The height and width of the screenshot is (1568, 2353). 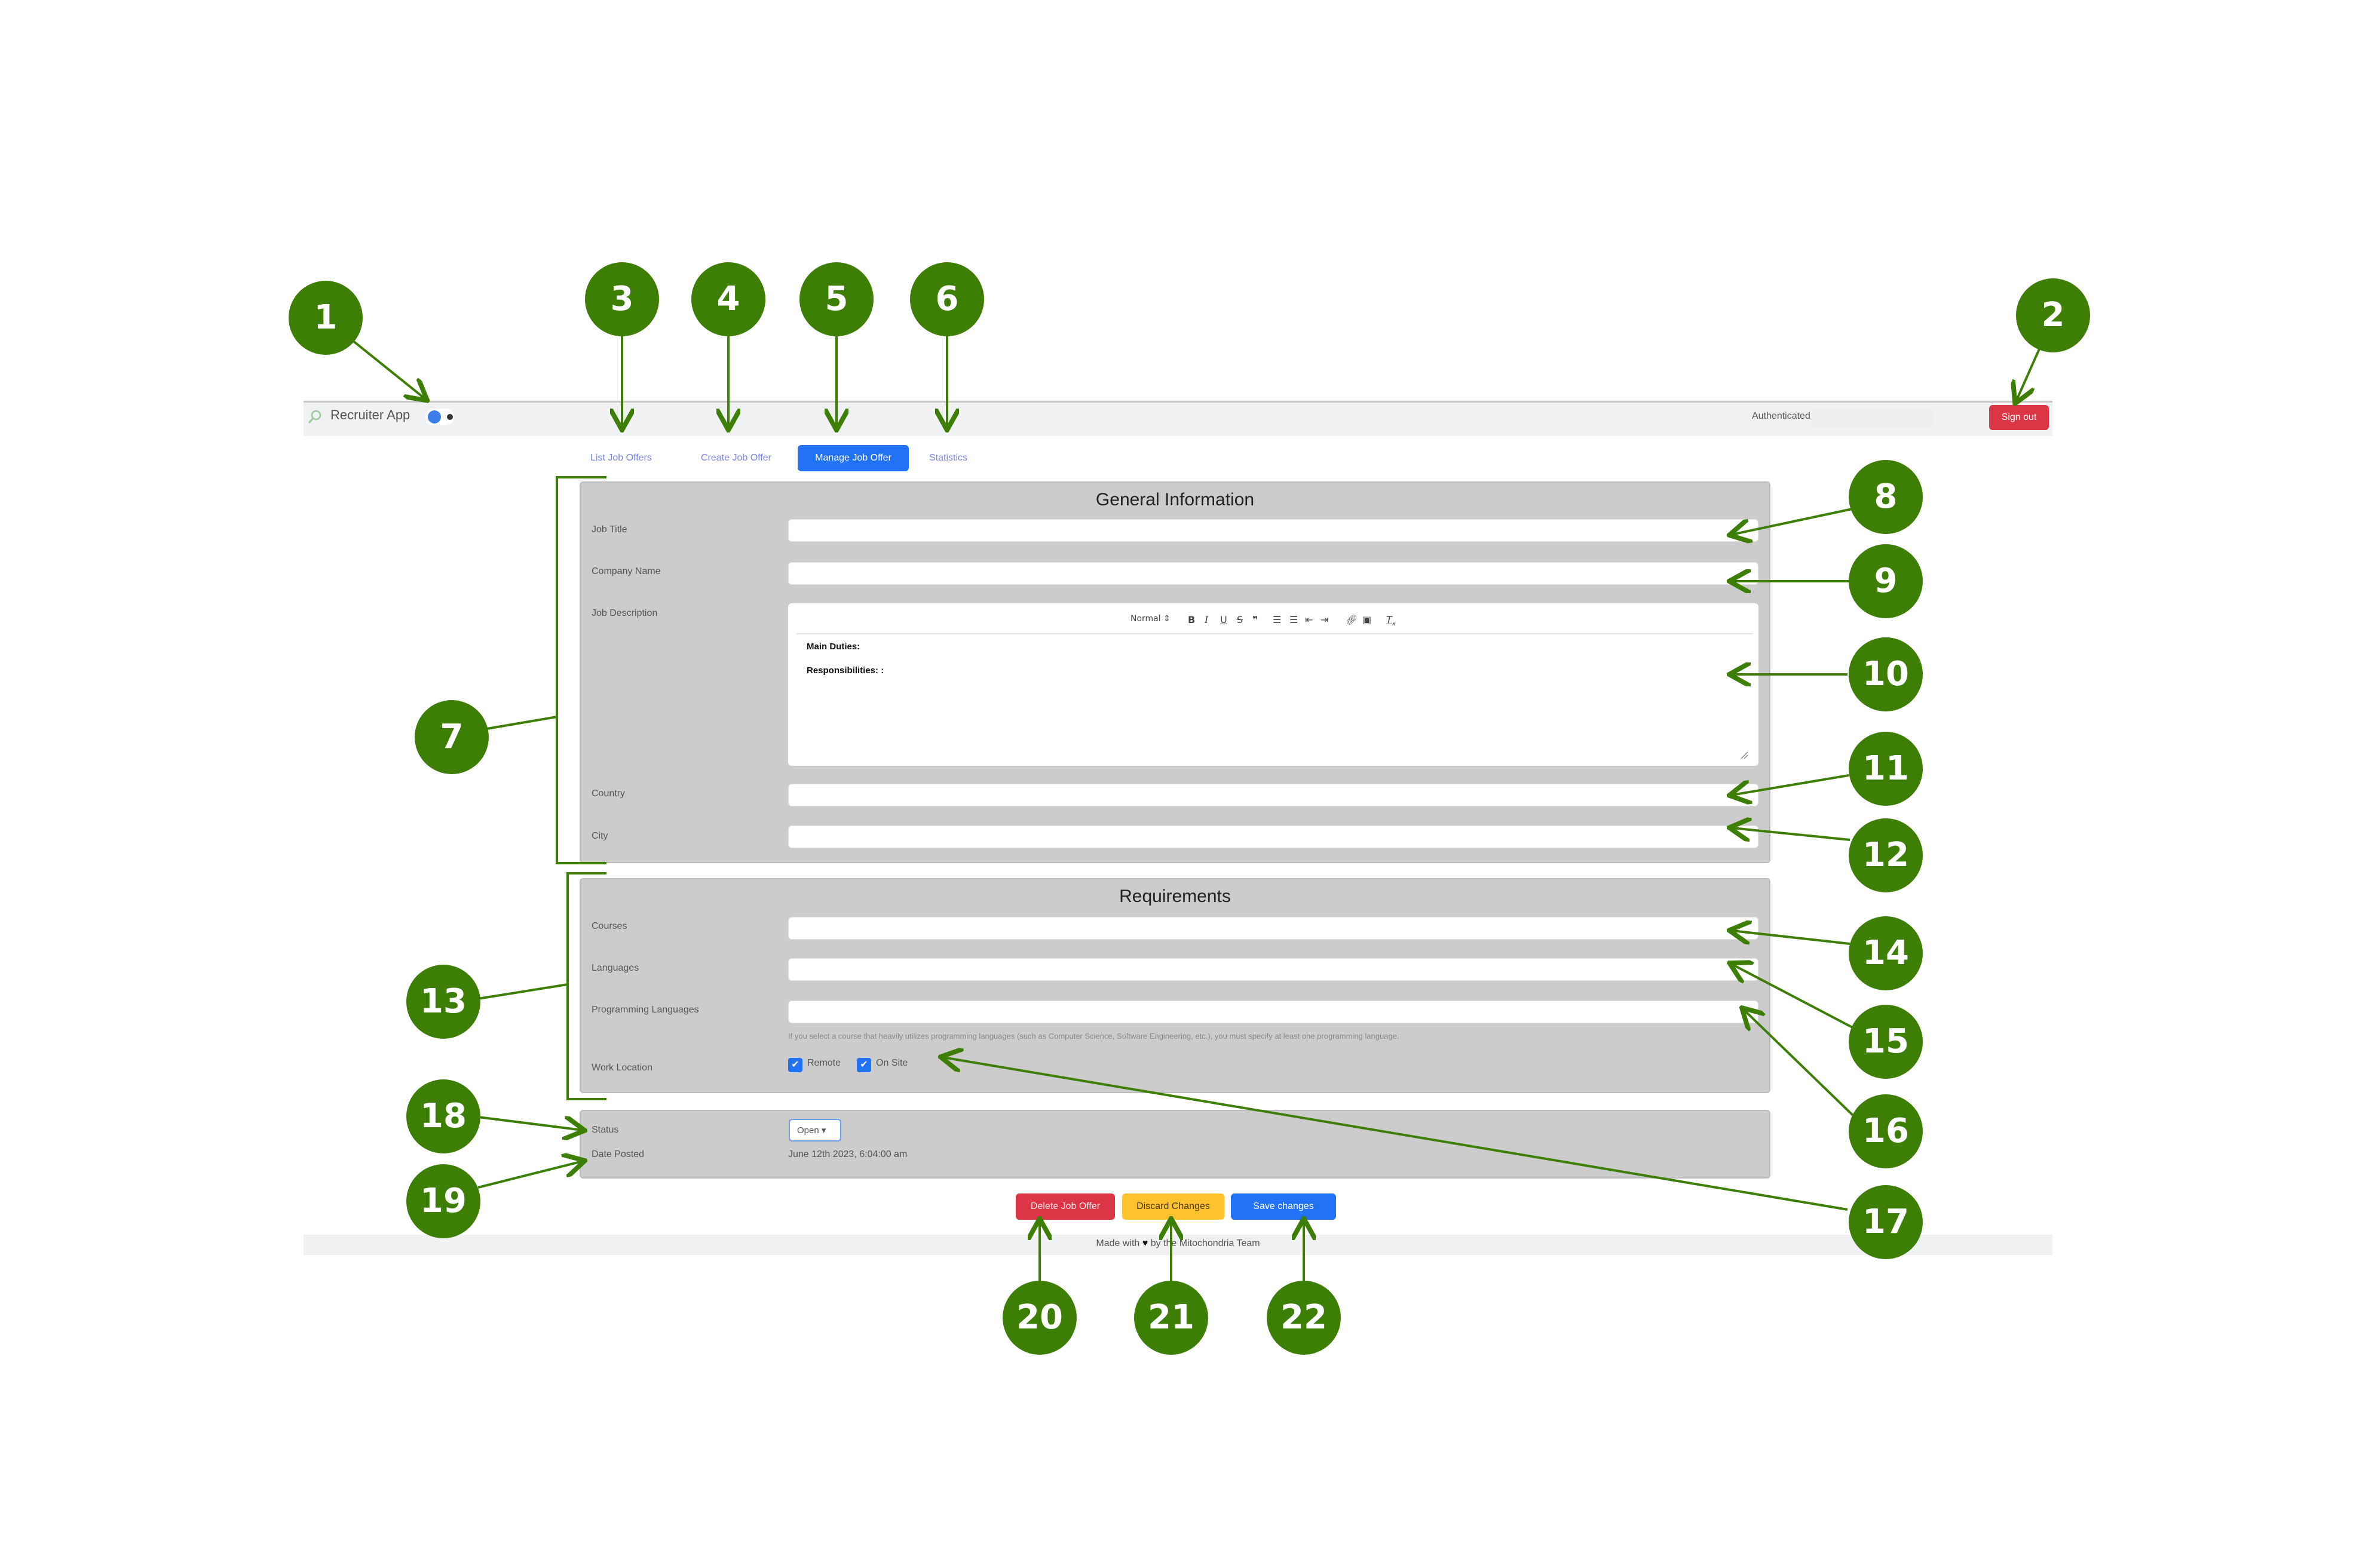 I want to click on annotation-badge-2: 2, so click(x=2053, y=315).